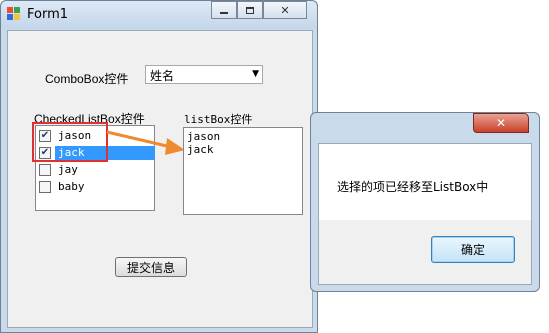 The image size is (549, 333). I want to click on checkedlist-item-label: baby, so click(71, 186).